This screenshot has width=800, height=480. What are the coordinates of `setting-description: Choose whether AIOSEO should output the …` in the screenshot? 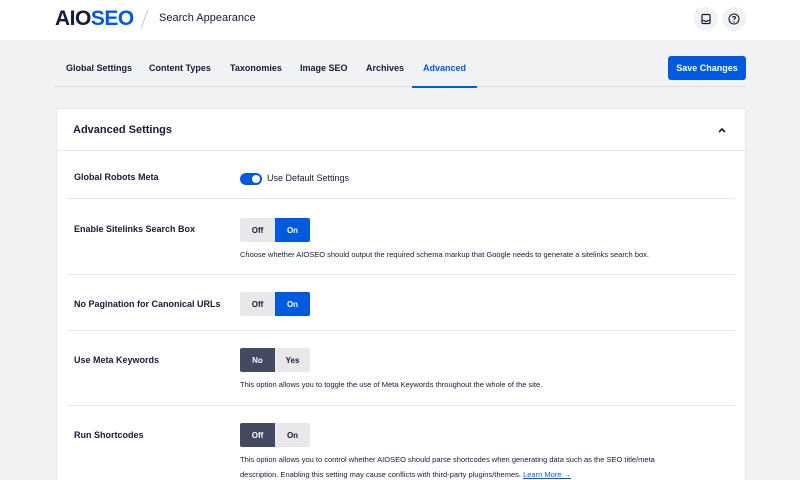 It's located at (444, 254).